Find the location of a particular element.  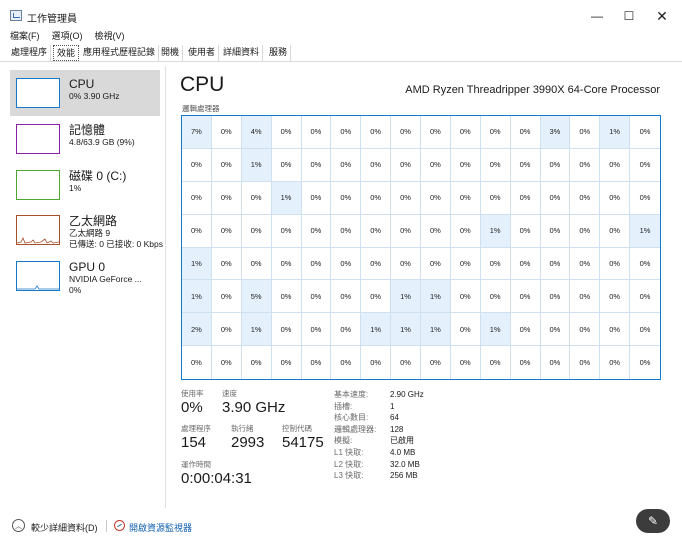

tab-strip: 處理程序 效能 應用程式歷程記錄 開機 使用者 詳細資料 服務 is located at coordinates (341, 53).